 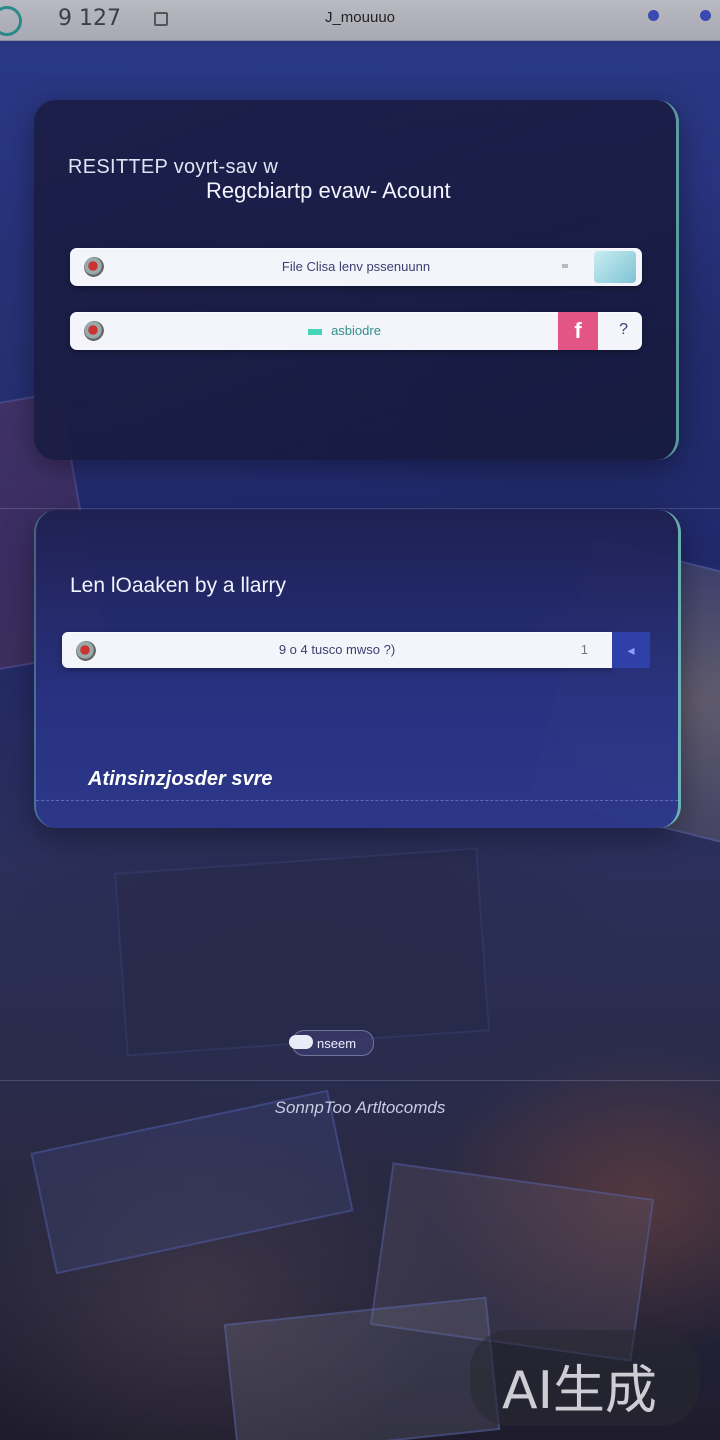 What do you see at coordinates (178, 585) in the screenshot?
I see `library-title: Len lOaaken by a llarry` at bounding box center [178, 585].